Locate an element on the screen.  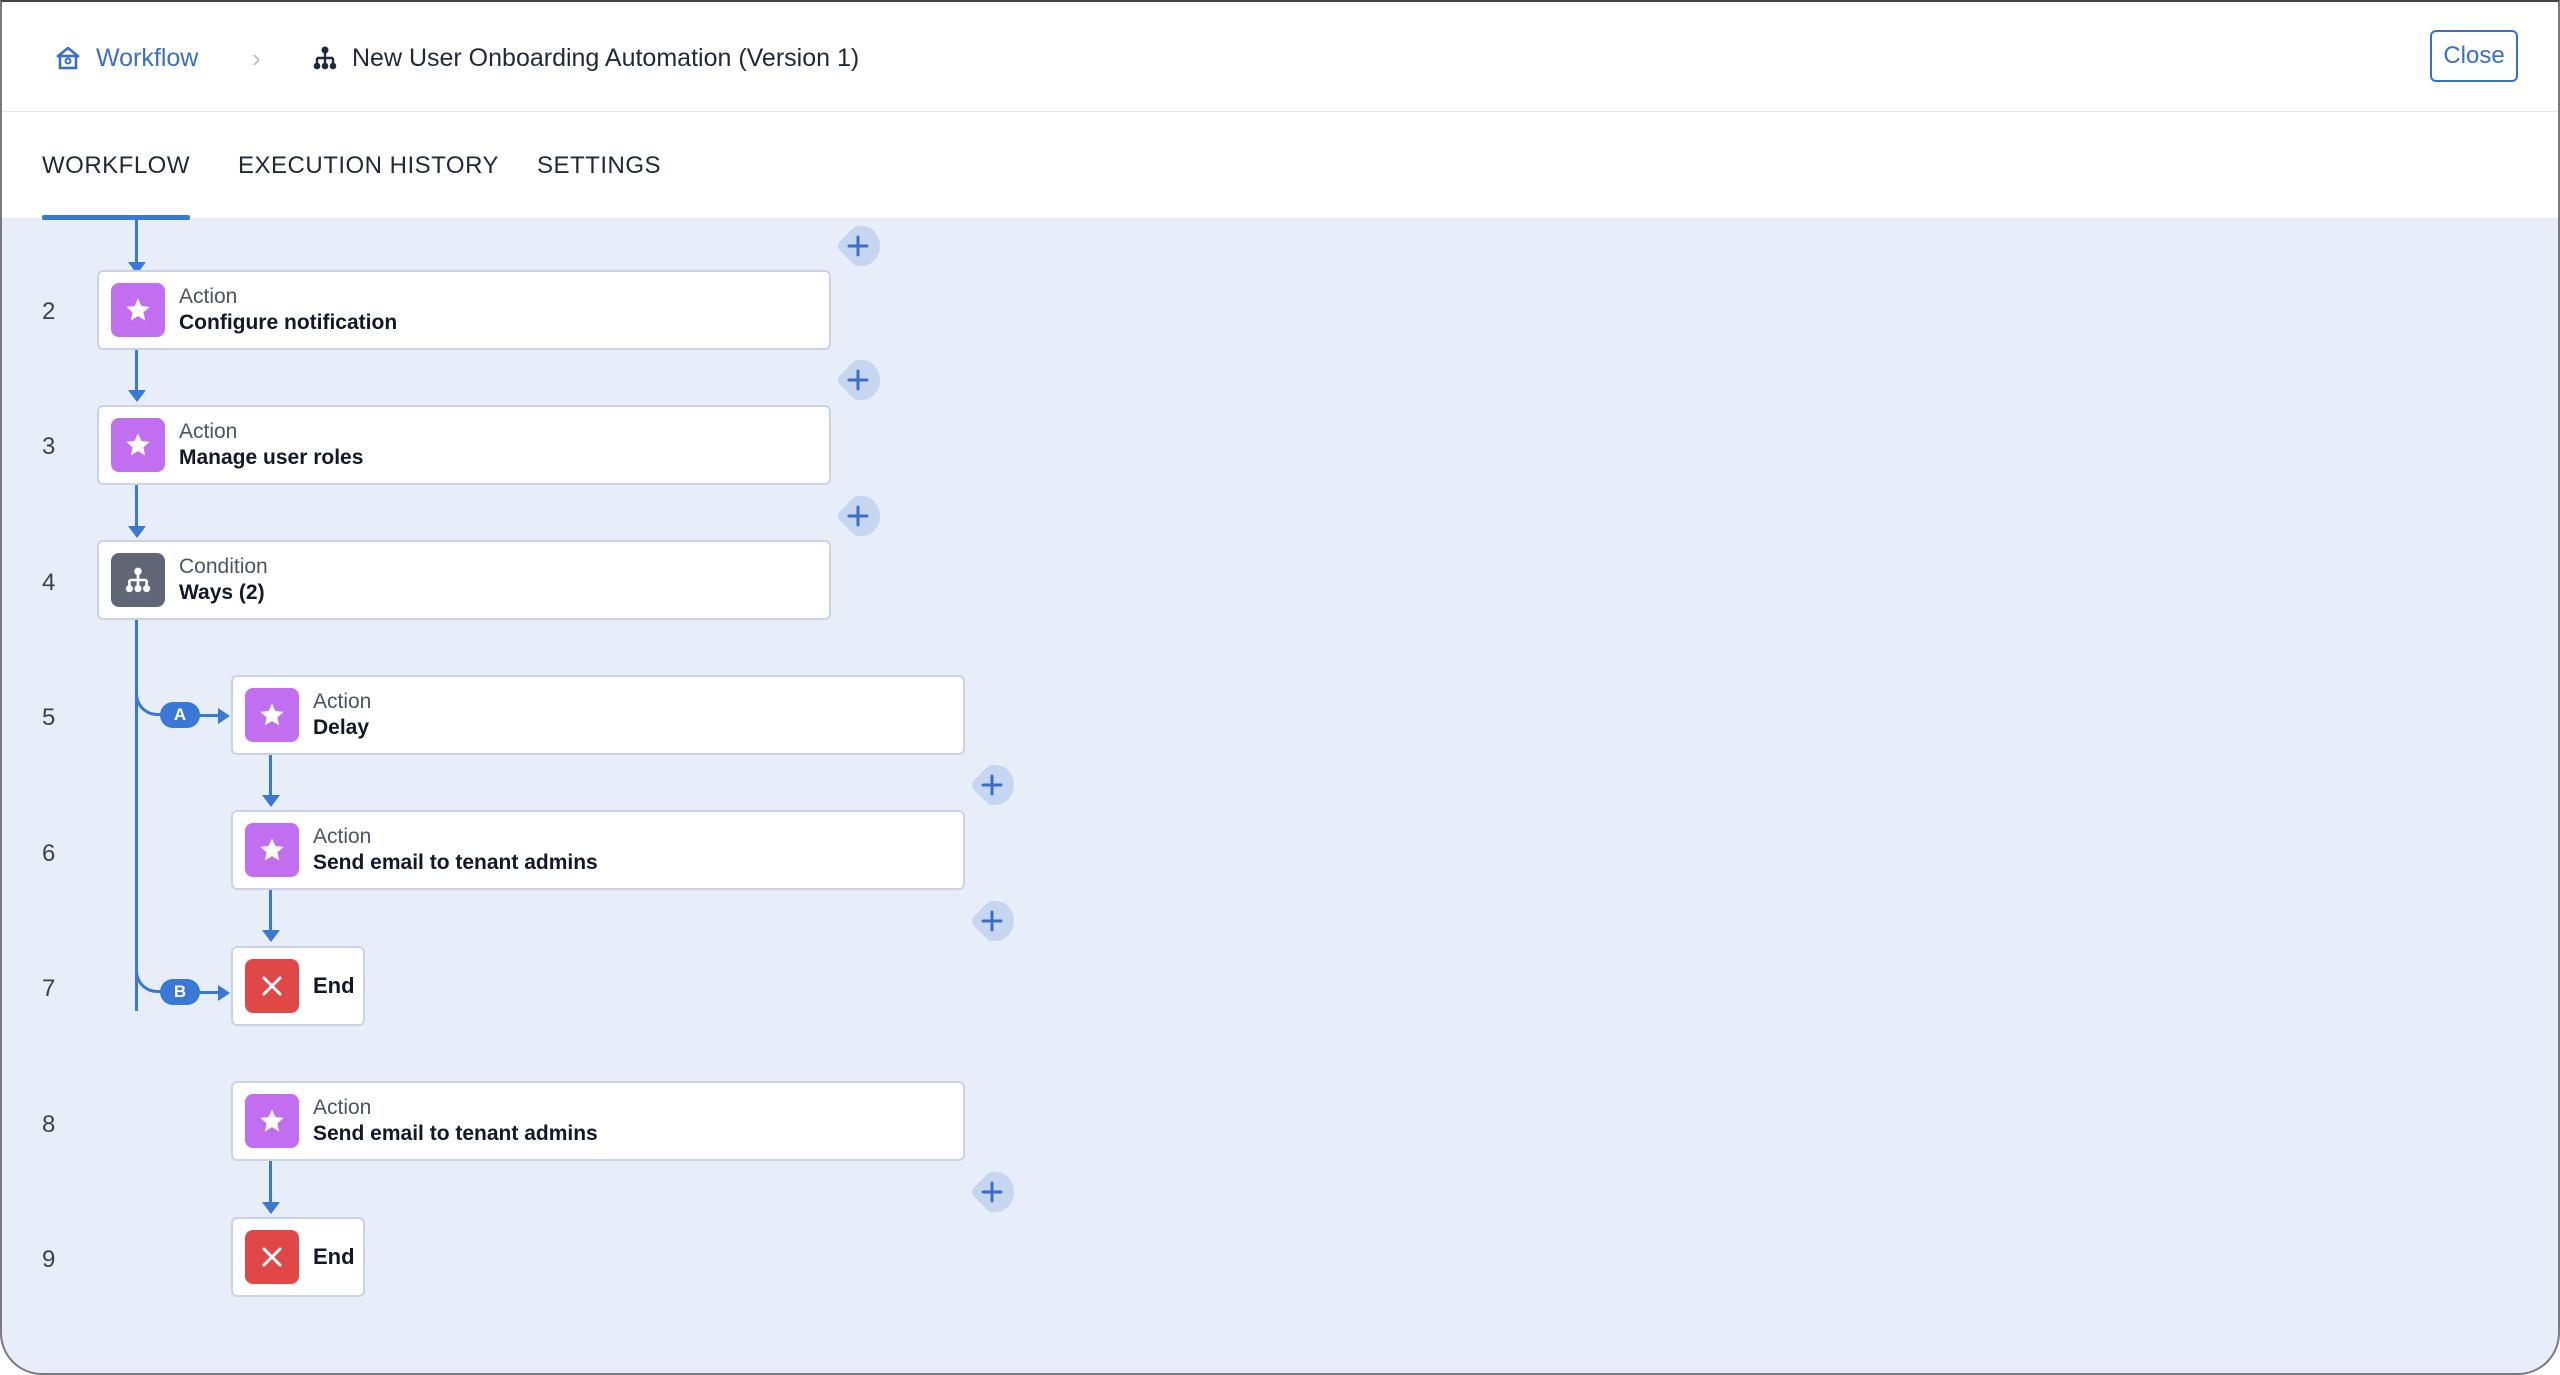
step-number: 9 is located at coordinates (49, 1259).